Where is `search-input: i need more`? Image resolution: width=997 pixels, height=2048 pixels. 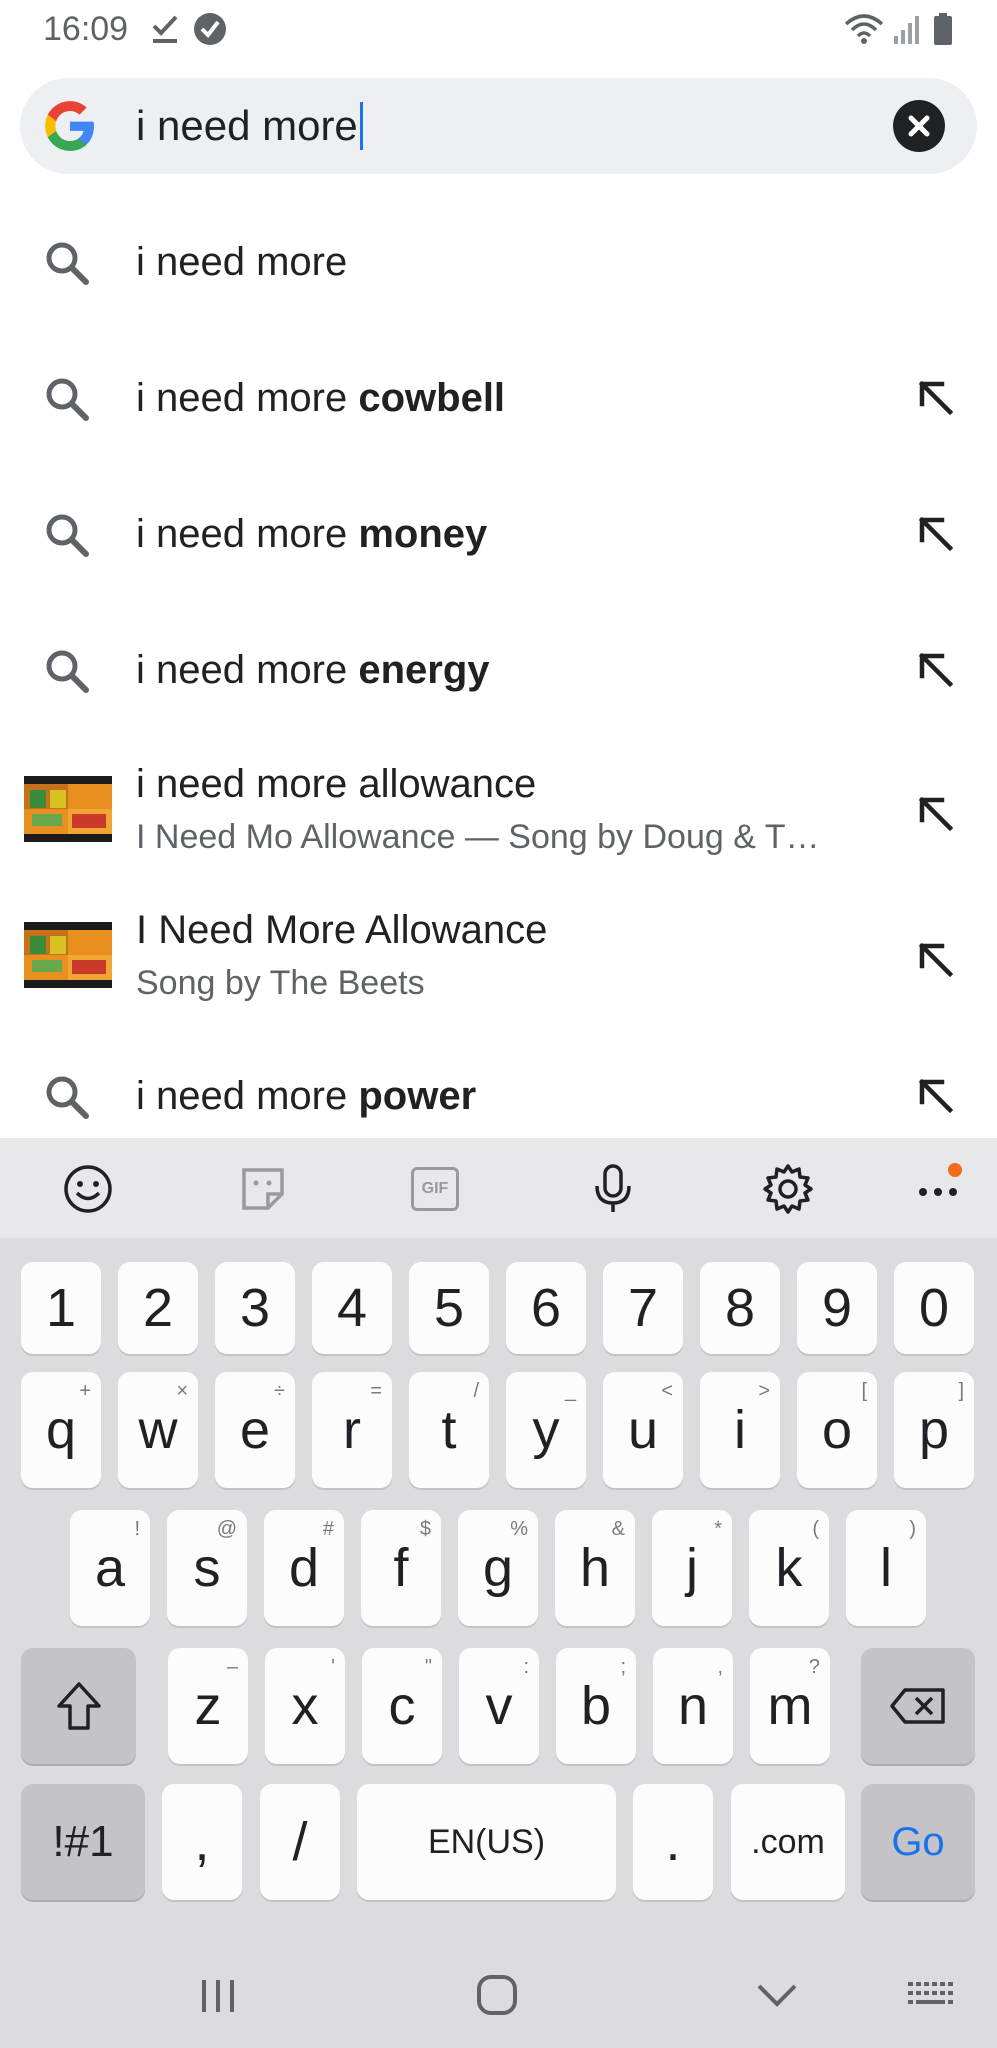 search-input: i need more is located at coordinates (249, 126).